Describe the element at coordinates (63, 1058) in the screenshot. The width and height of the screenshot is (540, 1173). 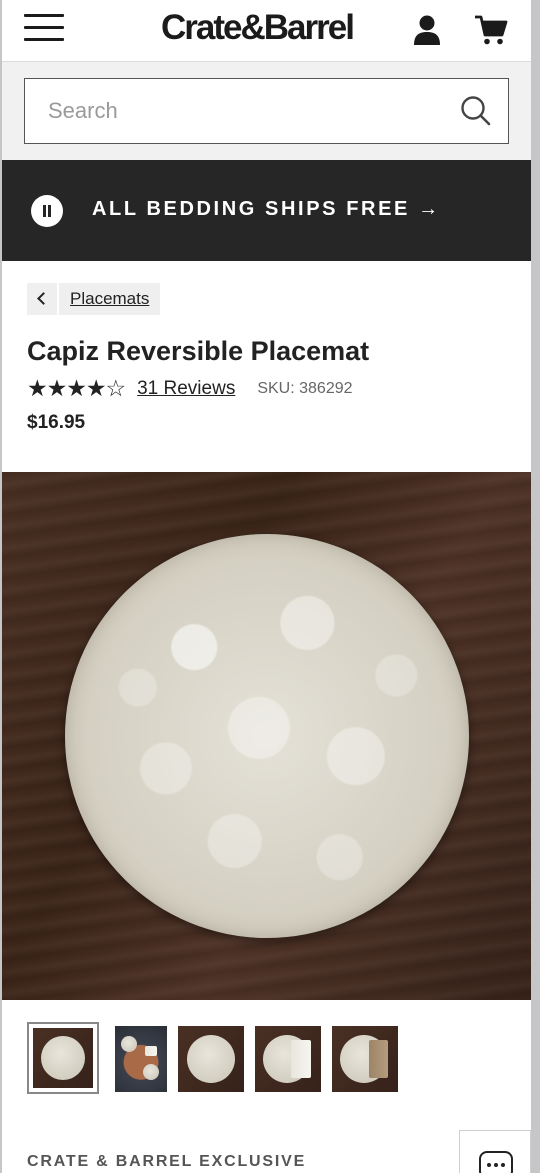
I see `placemat-top-view-thumbnail` at that location.